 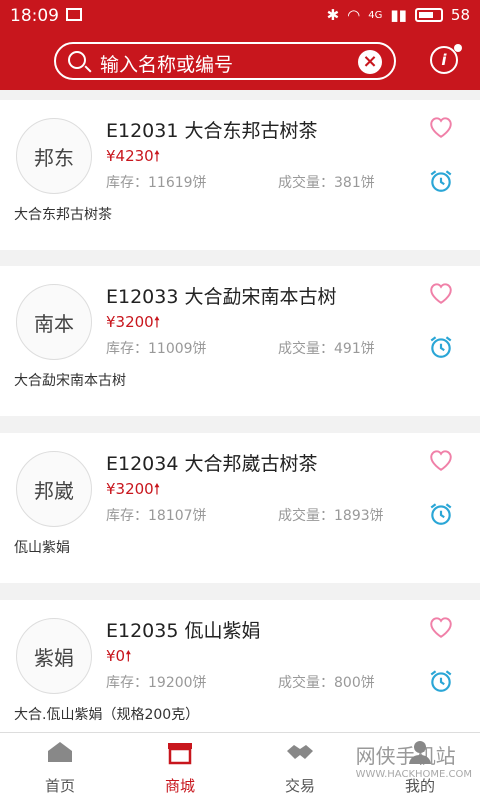 I want to click on product-stock: 库存：18107饼, so click(x=156, y=516).